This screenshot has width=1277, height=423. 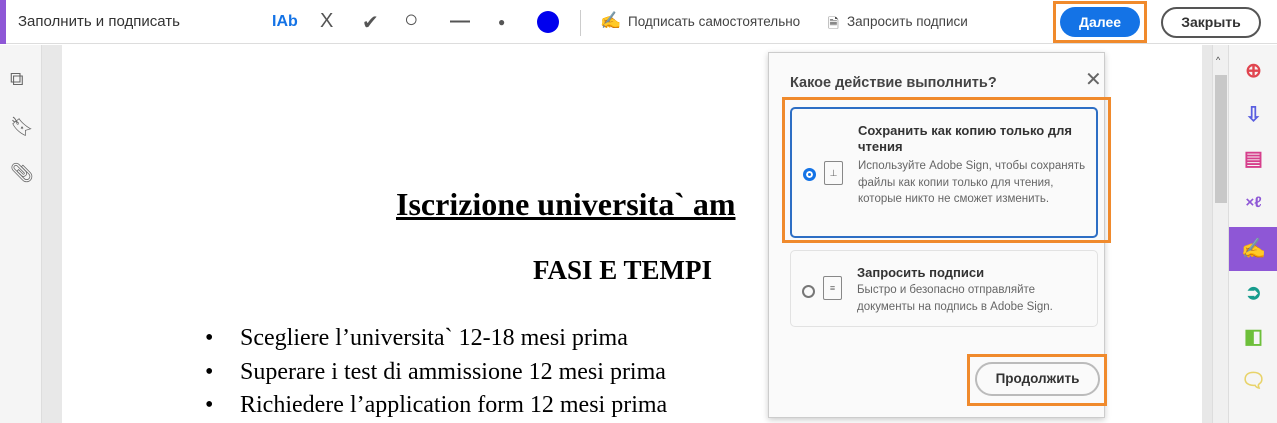 What do you see at coordinates (99, 21) in the screenshot?
I see `tool-title: Заполнить и подписать` at bounding box center [99, 21].